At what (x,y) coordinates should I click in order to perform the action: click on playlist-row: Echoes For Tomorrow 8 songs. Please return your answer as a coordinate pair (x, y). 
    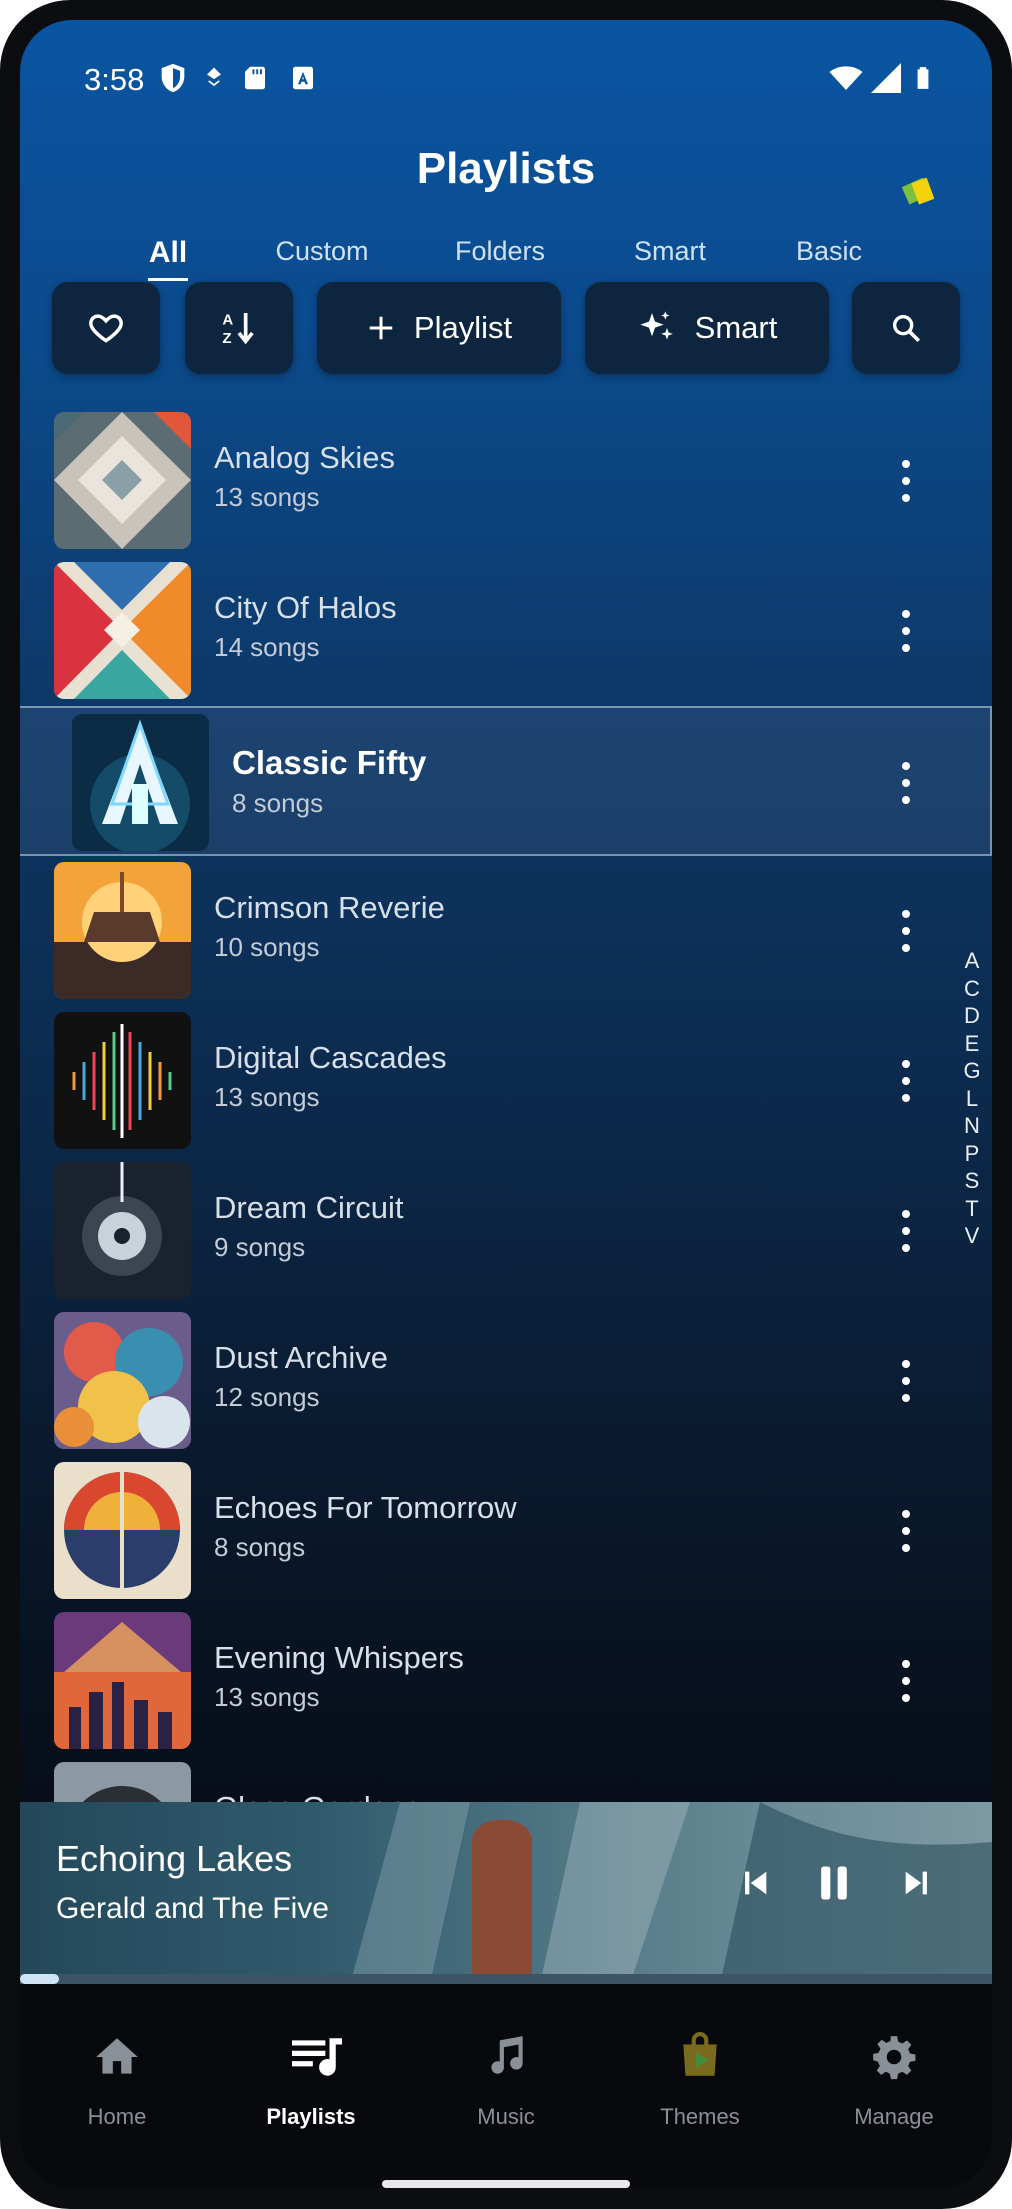
    Looking at the image, I should click on (506, 1537).